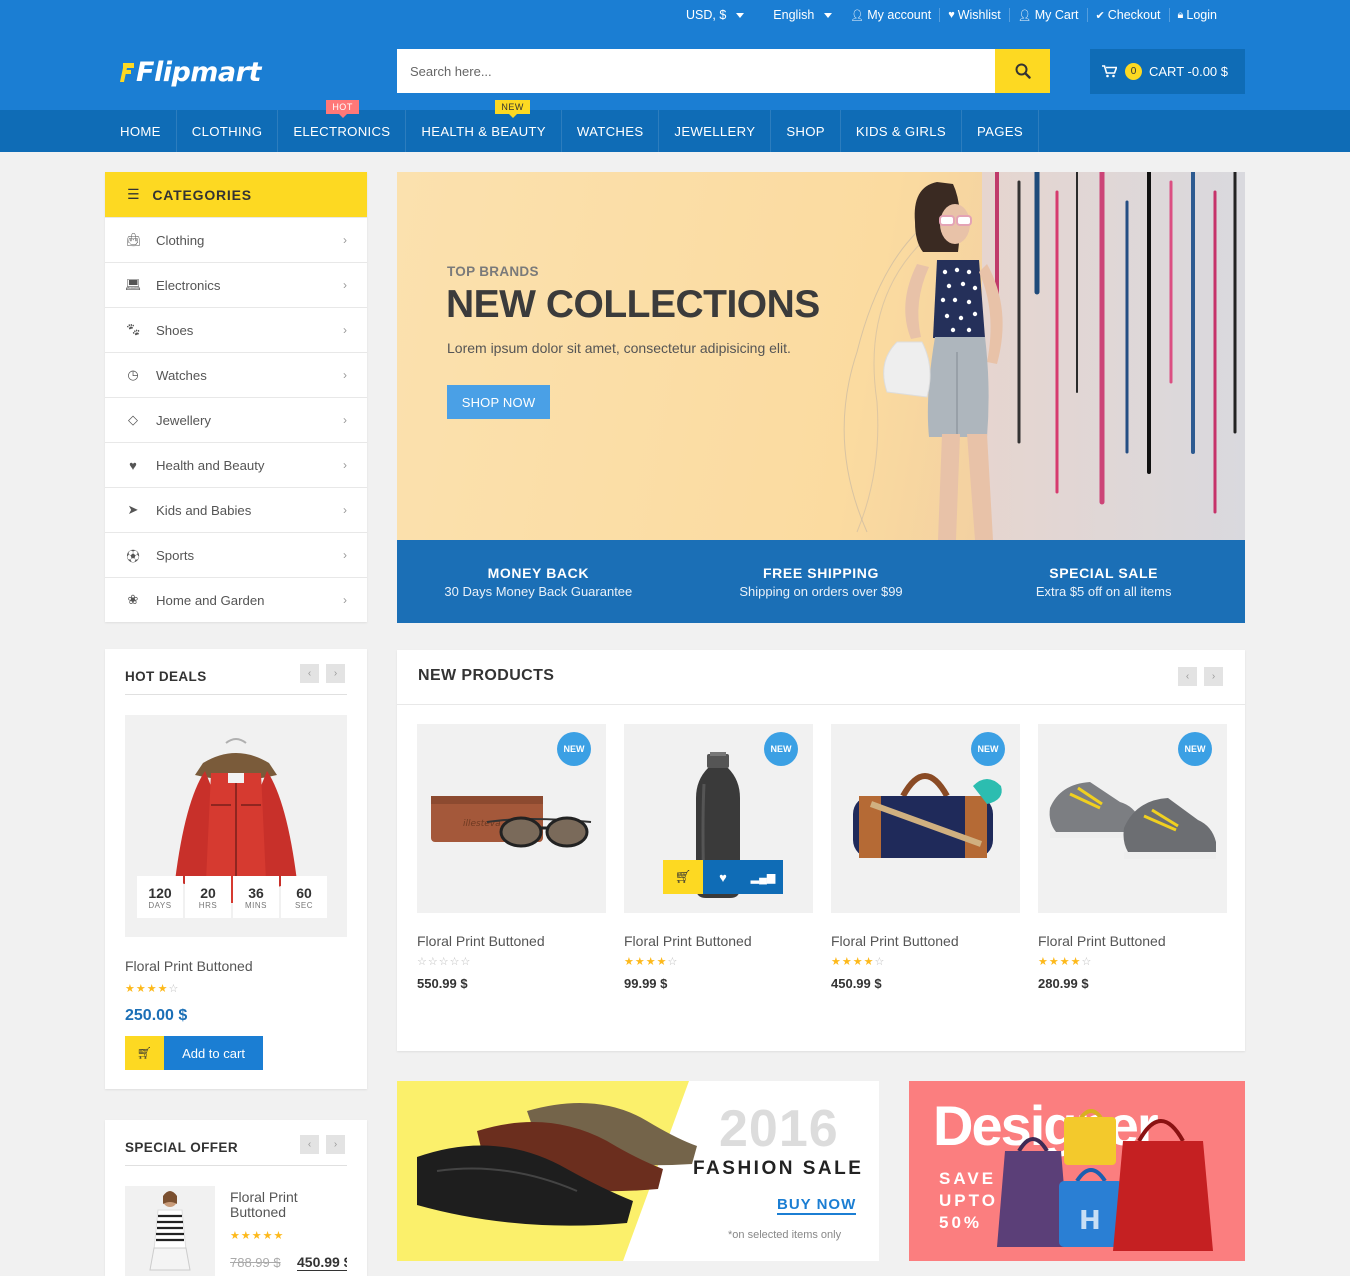  Describe the element at coordinates (493, 271) in the screenshot. I see `hero-eyebrow: TOP BRANDS` at that location.